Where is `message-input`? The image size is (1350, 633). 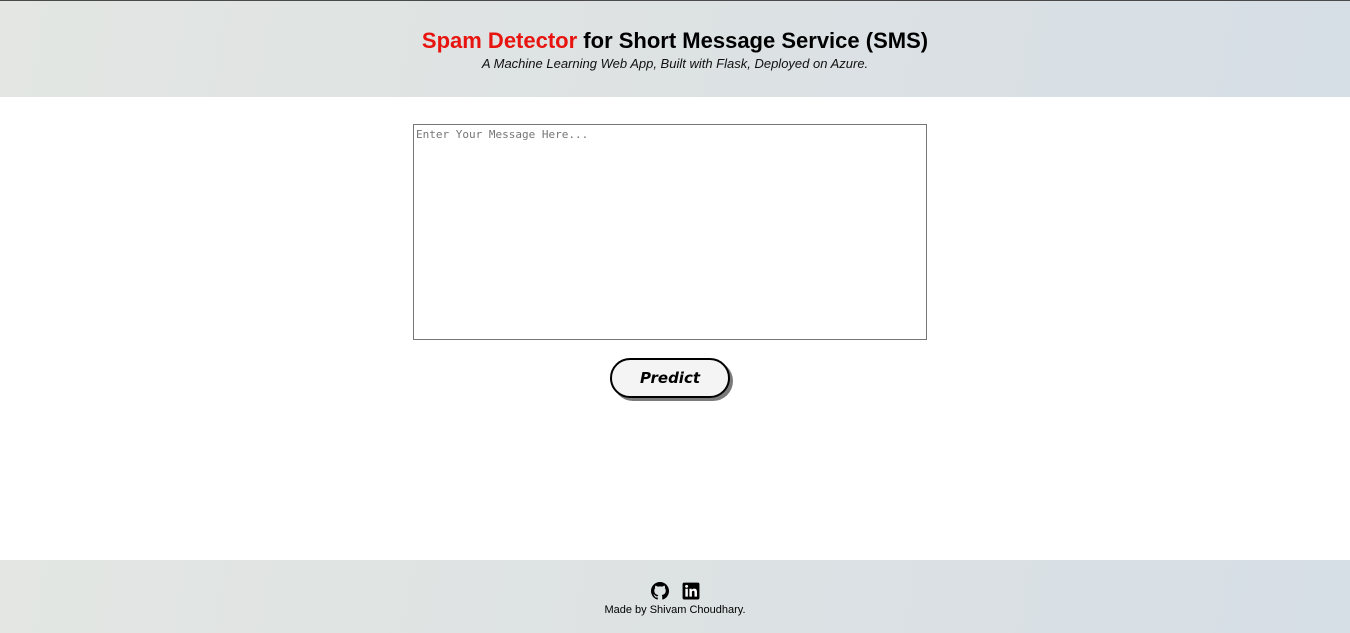 message-input is located at coordinates (670, 232).